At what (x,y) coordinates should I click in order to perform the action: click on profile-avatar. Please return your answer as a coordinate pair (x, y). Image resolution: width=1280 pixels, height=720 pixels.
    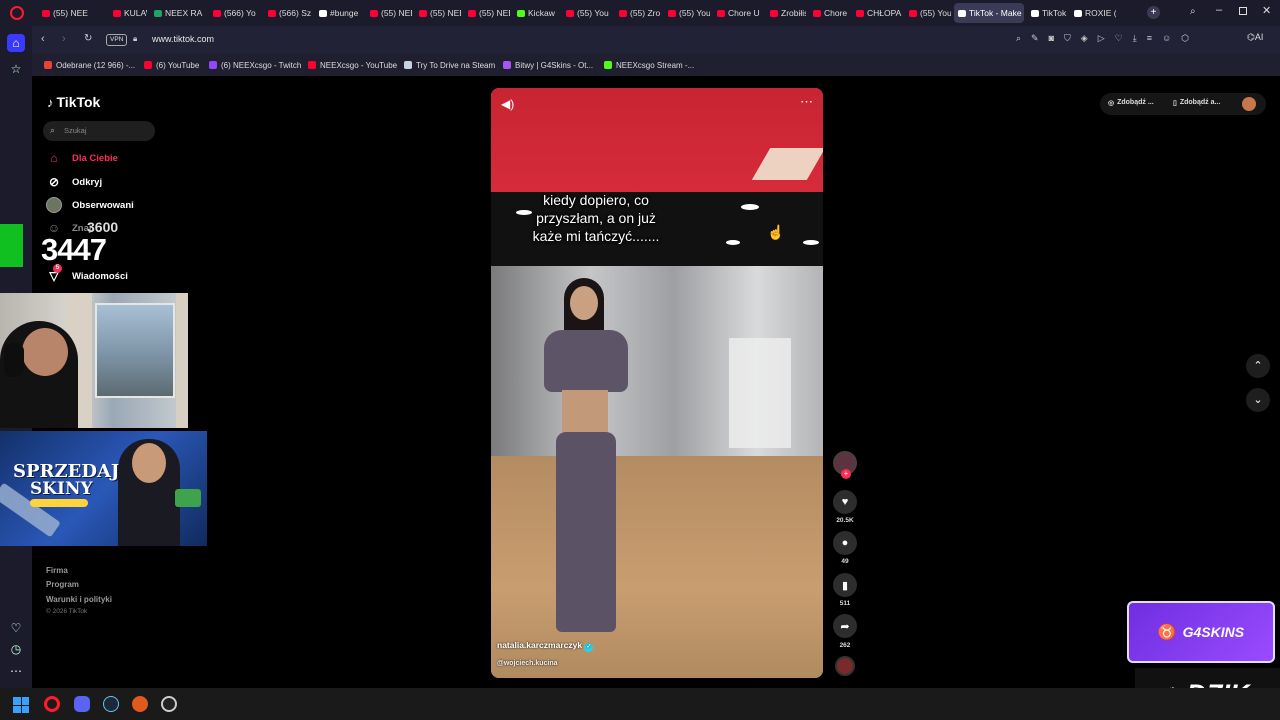
    Looking at the image, I should click on (1249, 104).